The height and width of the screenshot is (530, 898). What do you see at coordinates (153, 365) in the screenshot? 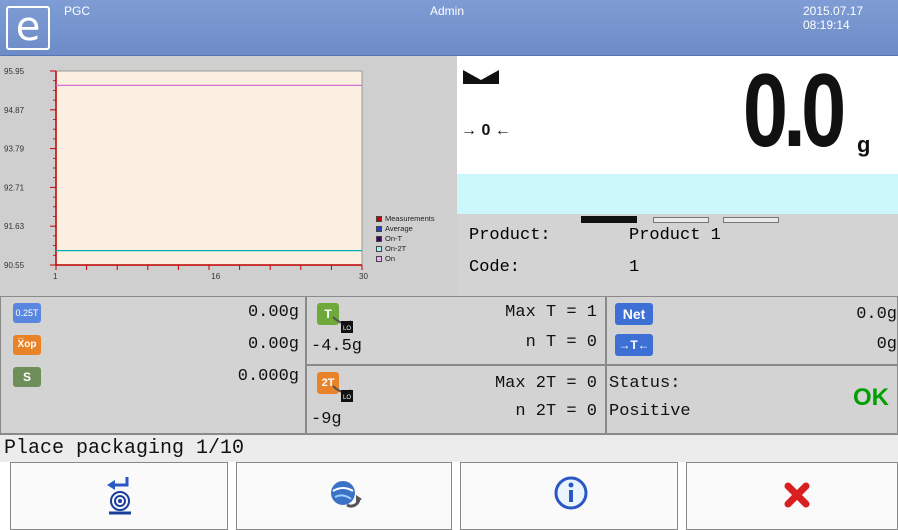
I see `statistics-panel: 0.25T 0.00g X̅op 0.00g S 0.000g` at bounding box center [153, 365].